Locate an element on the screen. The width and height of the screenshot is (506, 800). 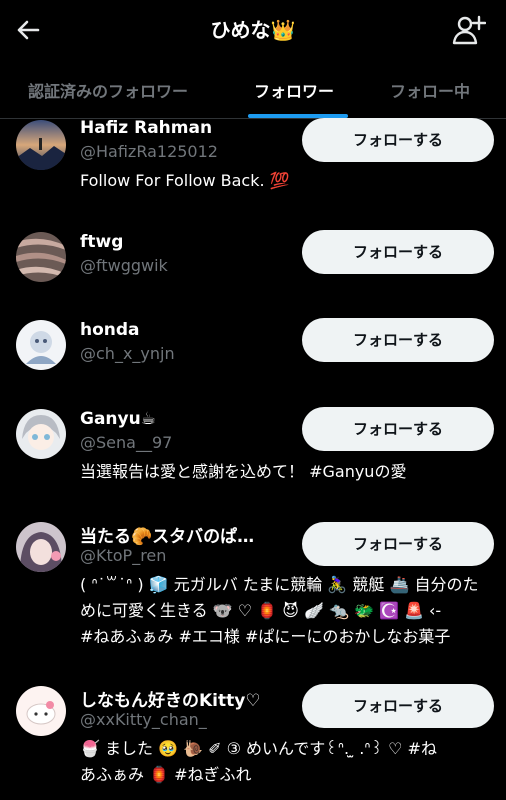
bio-line: #ねあふぁみ #エコ様 #ぱにーにのおかしなお菓子 is located at coordinates (265, 636).